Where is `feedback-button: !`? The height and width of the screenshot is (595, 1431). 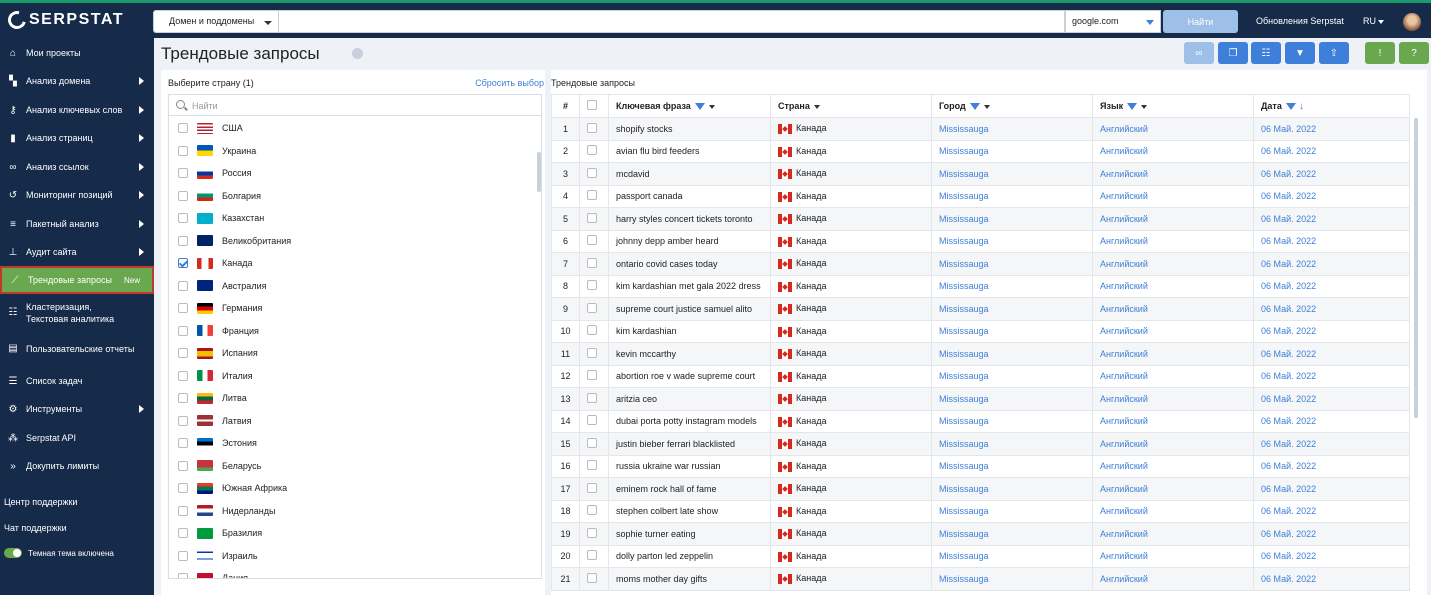
feedback-button: ! is located at coordinates (1380, 53).